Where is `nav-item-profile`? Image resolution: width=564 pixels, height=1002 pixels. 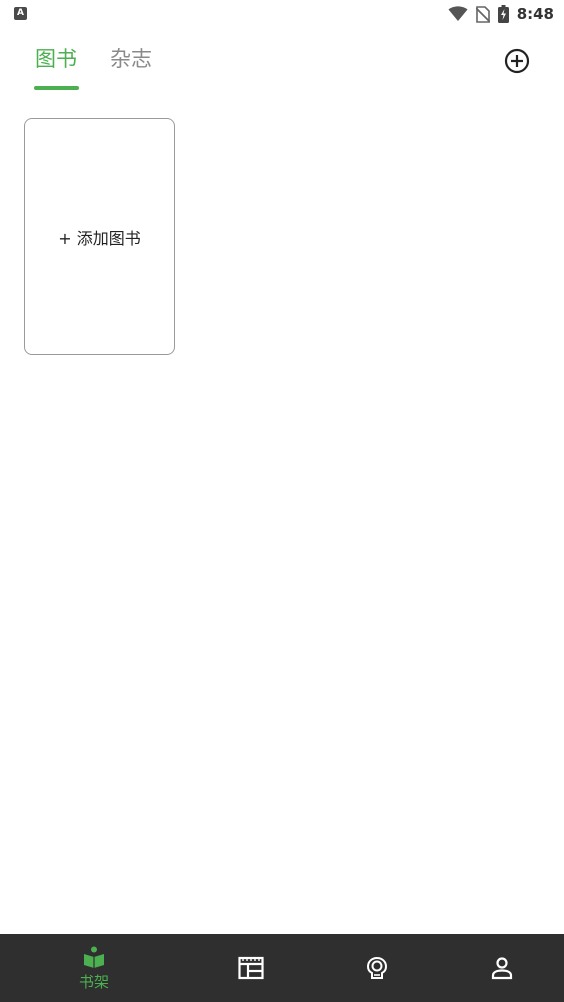
nav-item-profile is located at coordinates (502, 968).